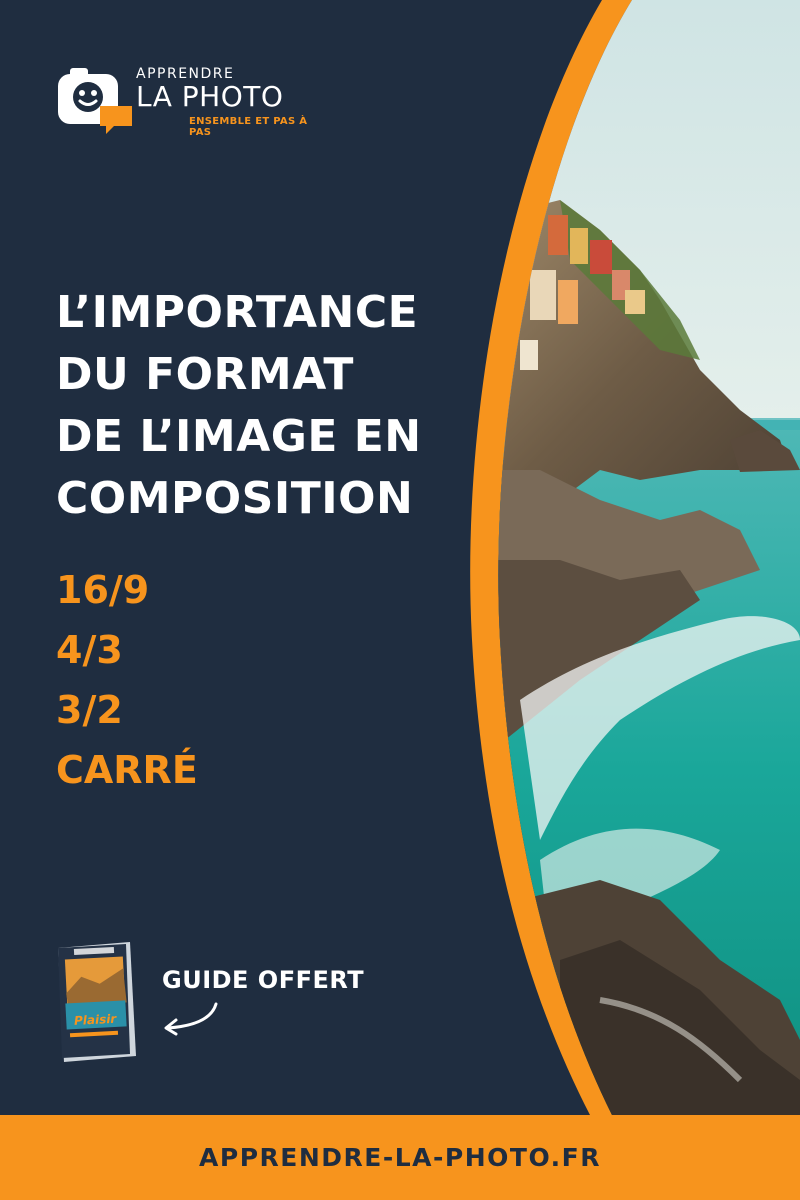 Image resolution: width=800 pixels, height=1200 pixels. I want to click on format-item: 4/3, so click(89, 650).